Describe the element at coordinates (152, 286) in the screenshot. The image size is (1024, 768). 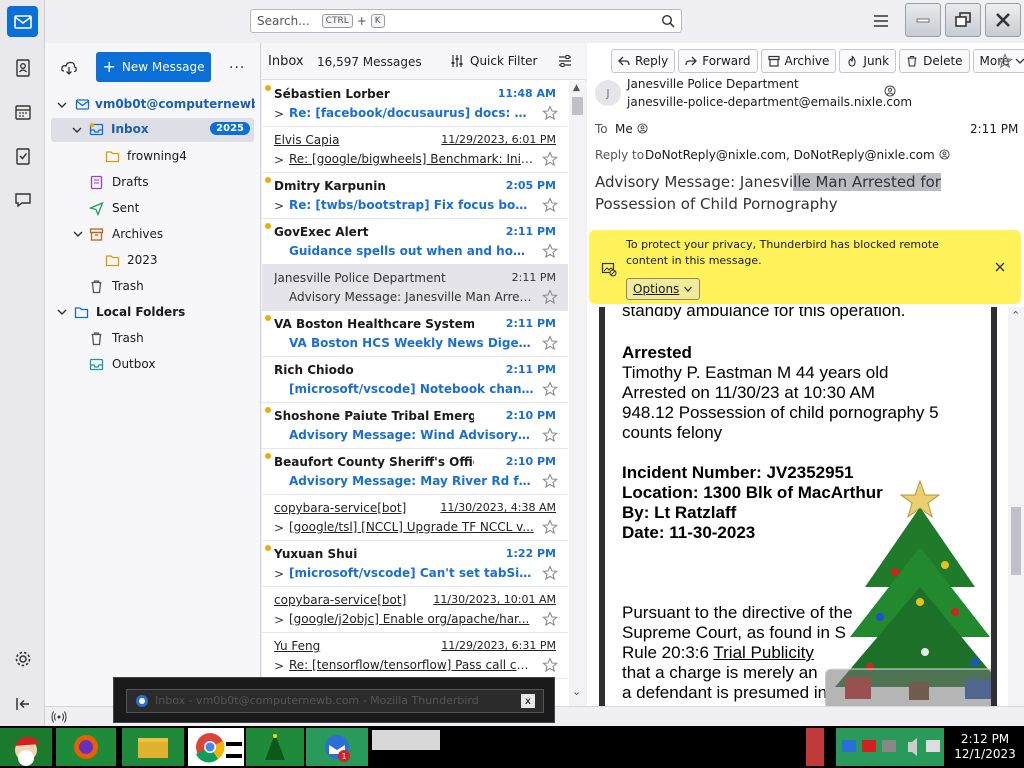
I see `folder-trash: Trash` at that location.